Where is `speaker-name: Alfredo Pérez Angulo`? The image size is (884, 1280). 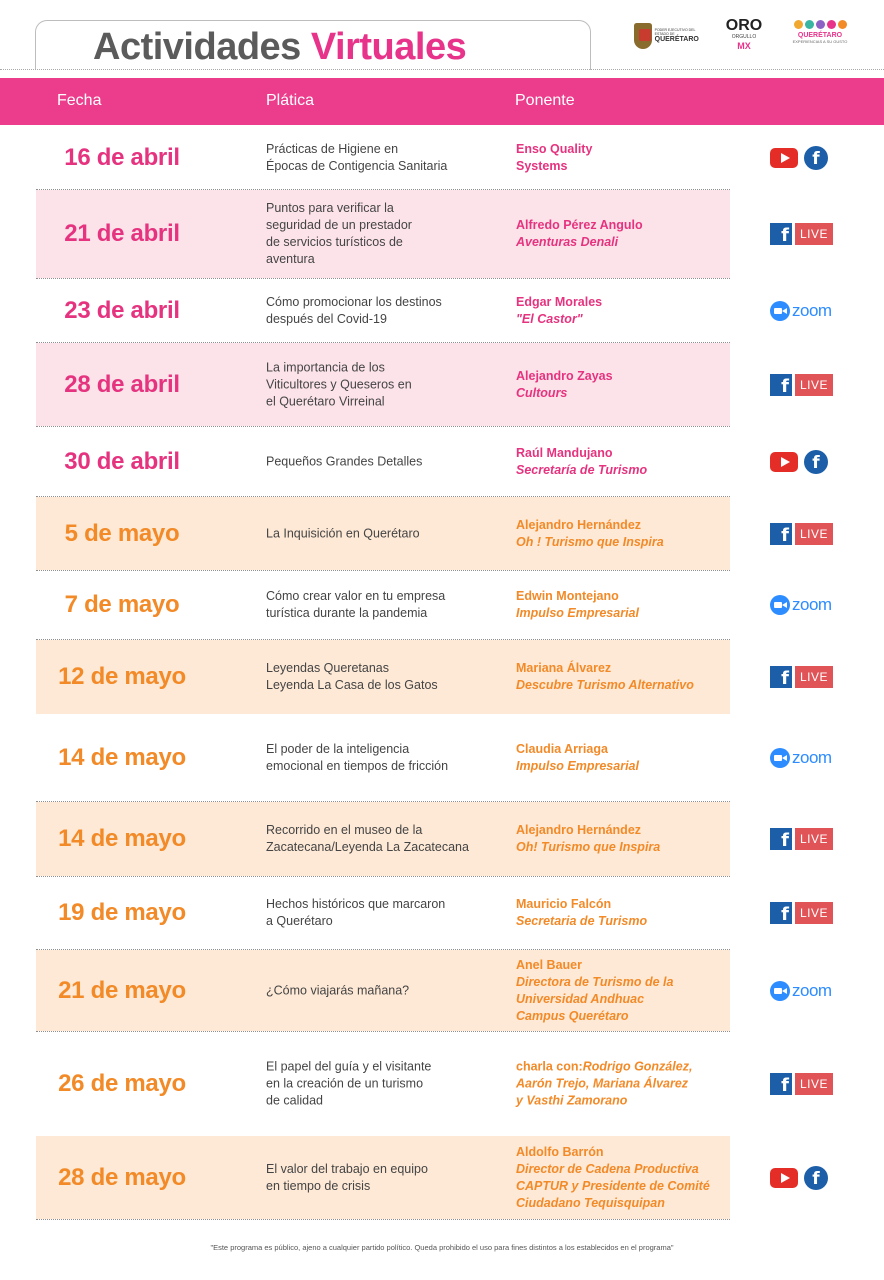 speaker-name: Alfredo Pérez Angulo is located at coordinates (579, 225).